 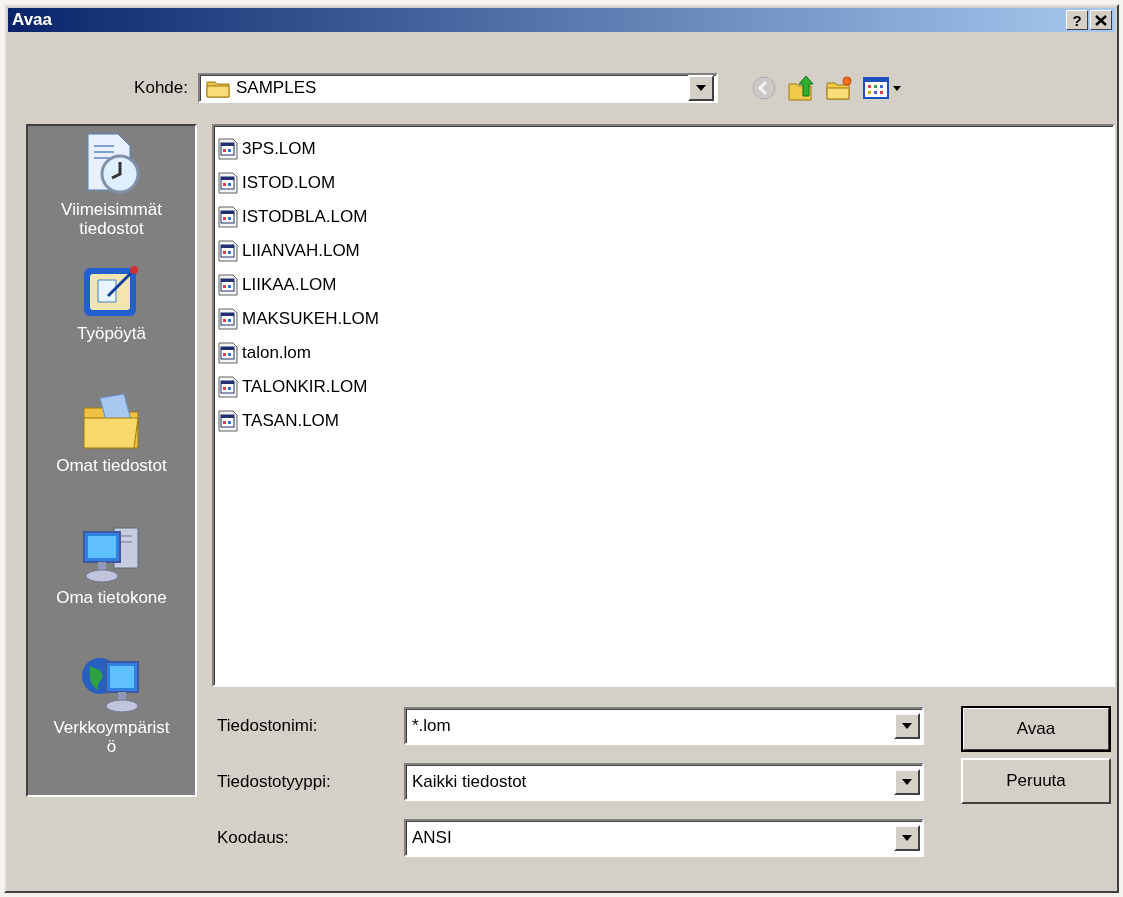 What do you see at coordinates (294, 217) in the screenshot?
I see `file-item: ISTODBLA.LOM` at bounding box center [294, 217].